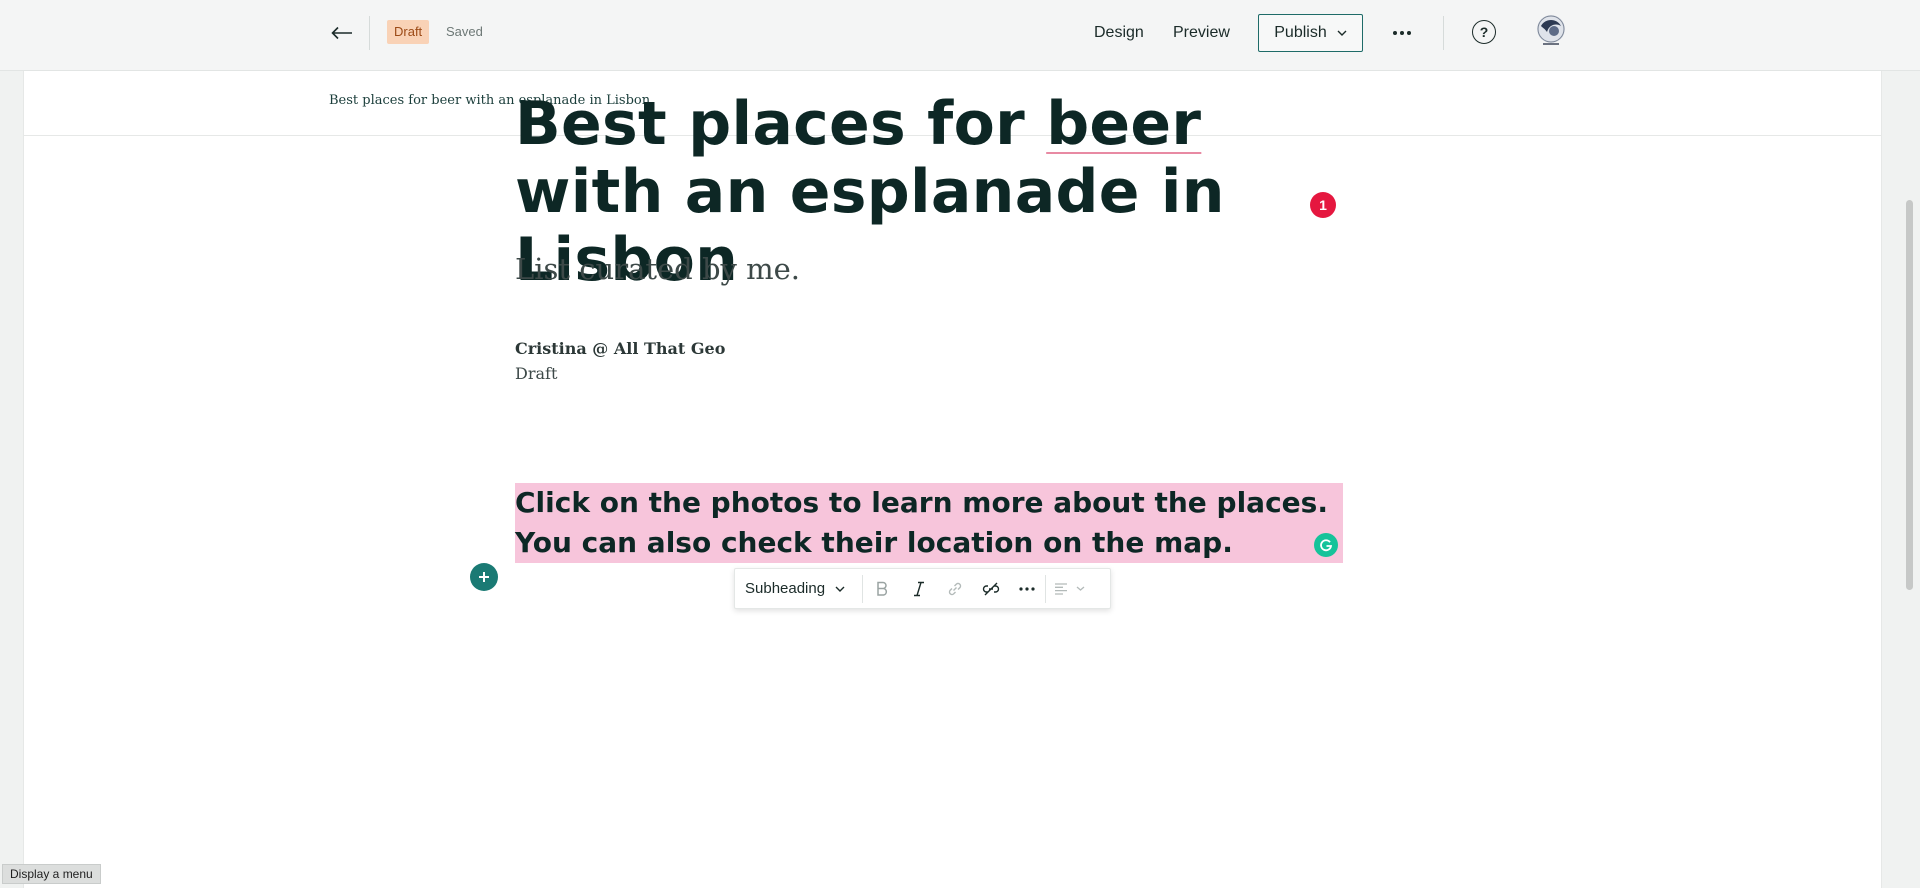  I want to click on align-icon, so click(1060, 588).